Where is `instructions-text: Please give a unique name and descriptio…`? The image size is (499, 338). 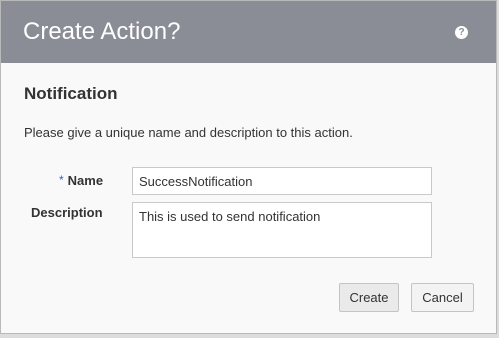
instructions-text: Please give a unique name and descriptio… is located at coordinates (188, 132).